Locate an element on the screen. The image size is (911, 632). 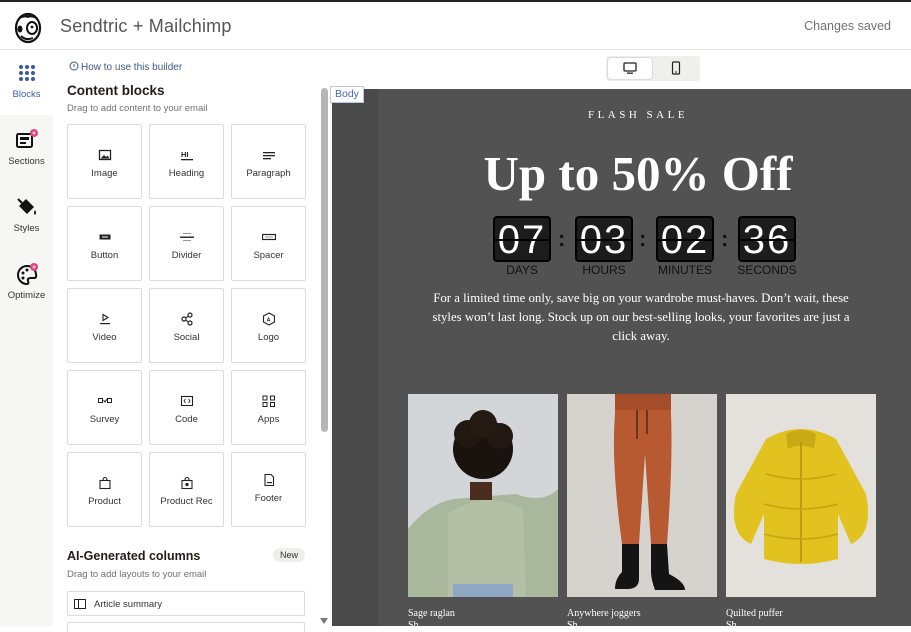
app-title: Sendtric + Mailchimp is located at coordinates (146, 26).